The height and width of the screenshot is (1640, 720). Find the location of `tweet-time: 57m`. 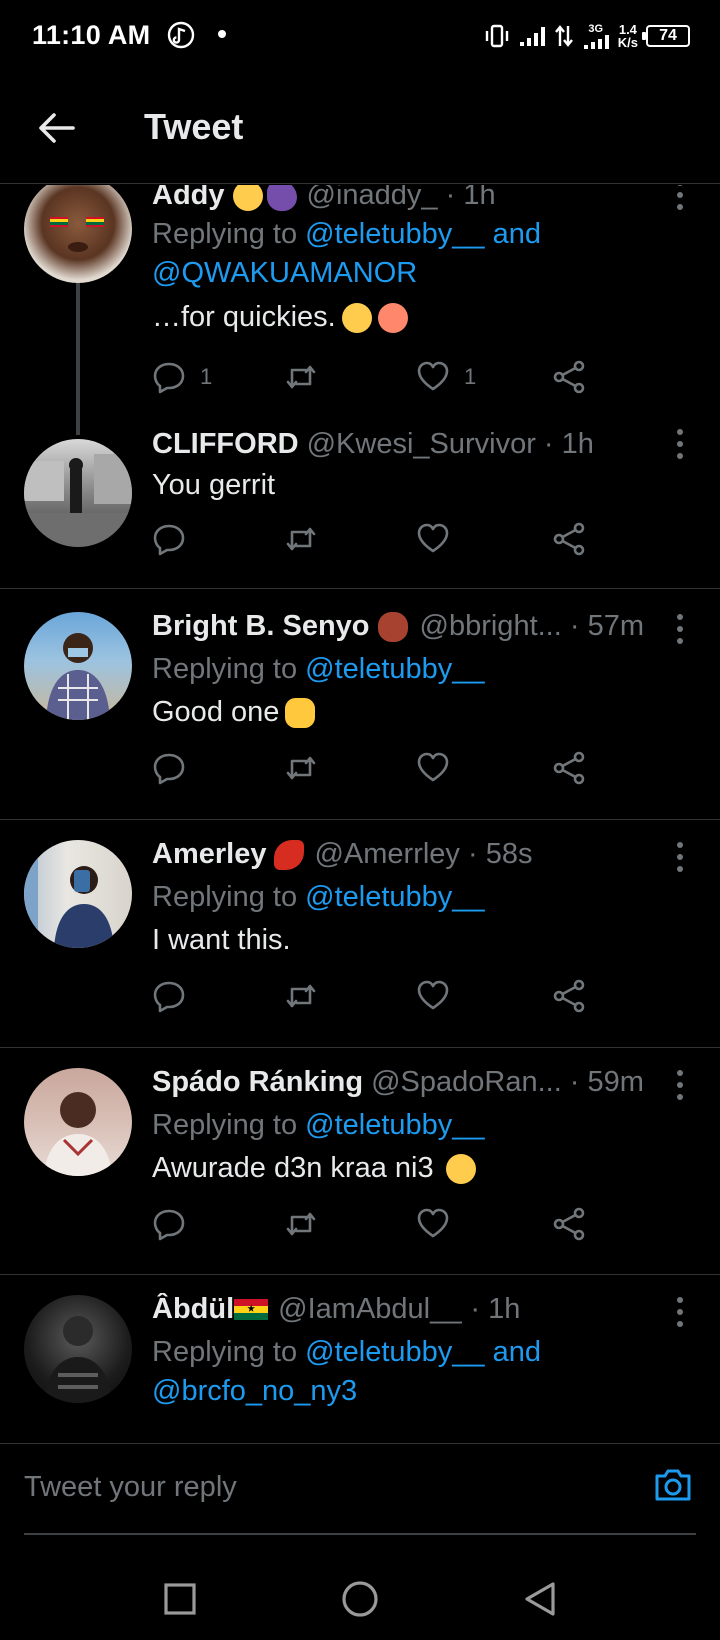

tweet-time: 57m is located at coordinates (615, 626).